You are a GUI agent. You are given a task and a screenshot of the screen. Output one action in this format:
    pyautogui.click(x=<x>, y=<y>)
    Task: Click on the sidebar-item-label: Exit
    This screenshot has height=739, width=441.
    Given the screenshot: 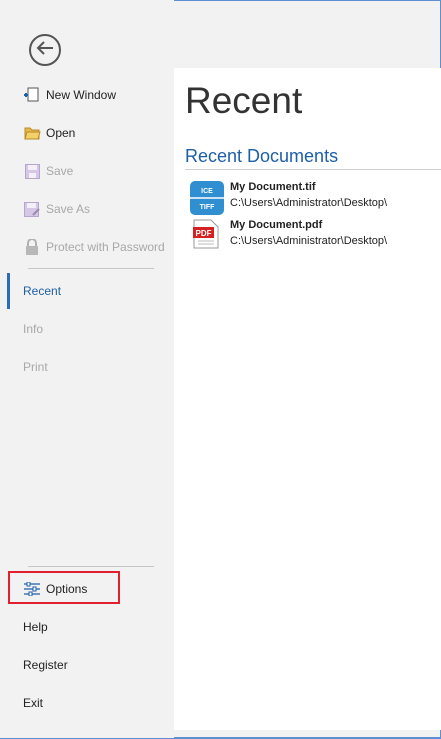 What is the action you would take?
    pyautogui.click(x=33, y=703)
    